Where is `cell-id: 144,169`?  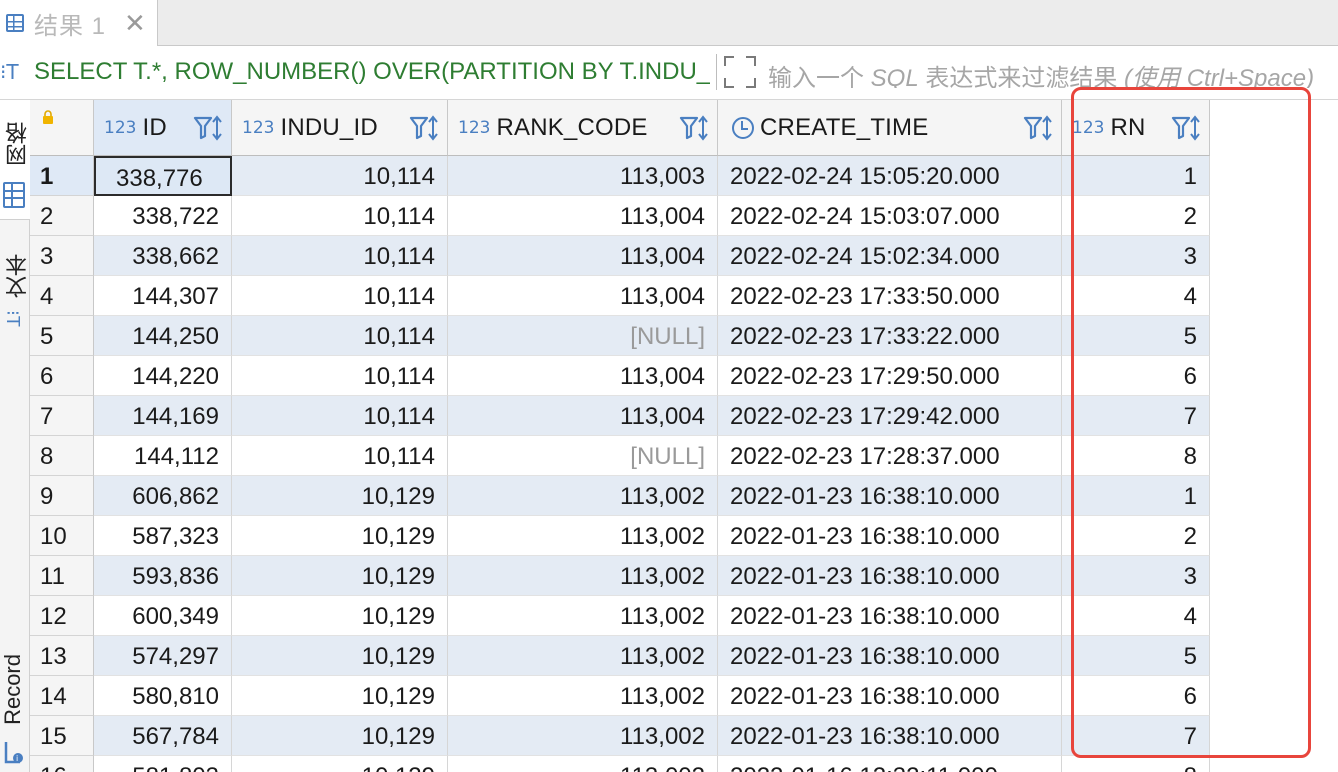 cell-id: 144,169 is located at coordinates (163, 416).